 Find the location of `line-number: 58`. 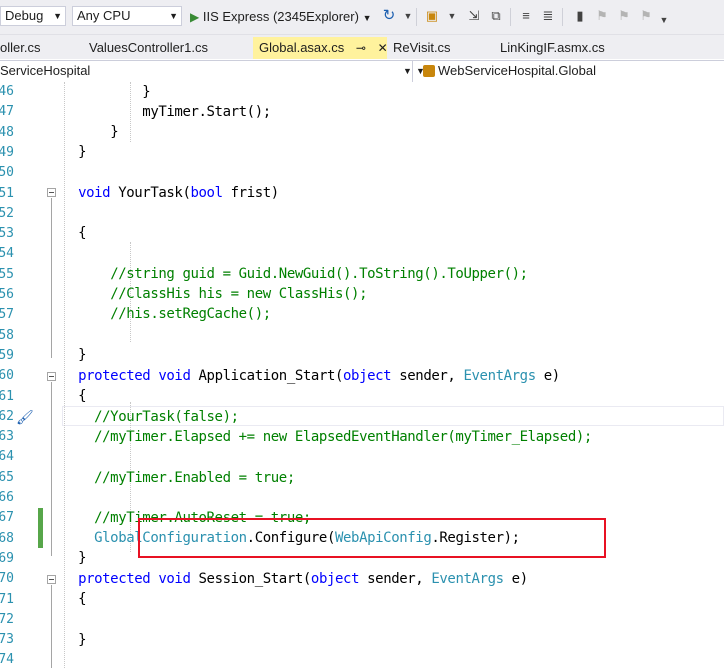

line-number: 58 is located at coordinates (7, 335).